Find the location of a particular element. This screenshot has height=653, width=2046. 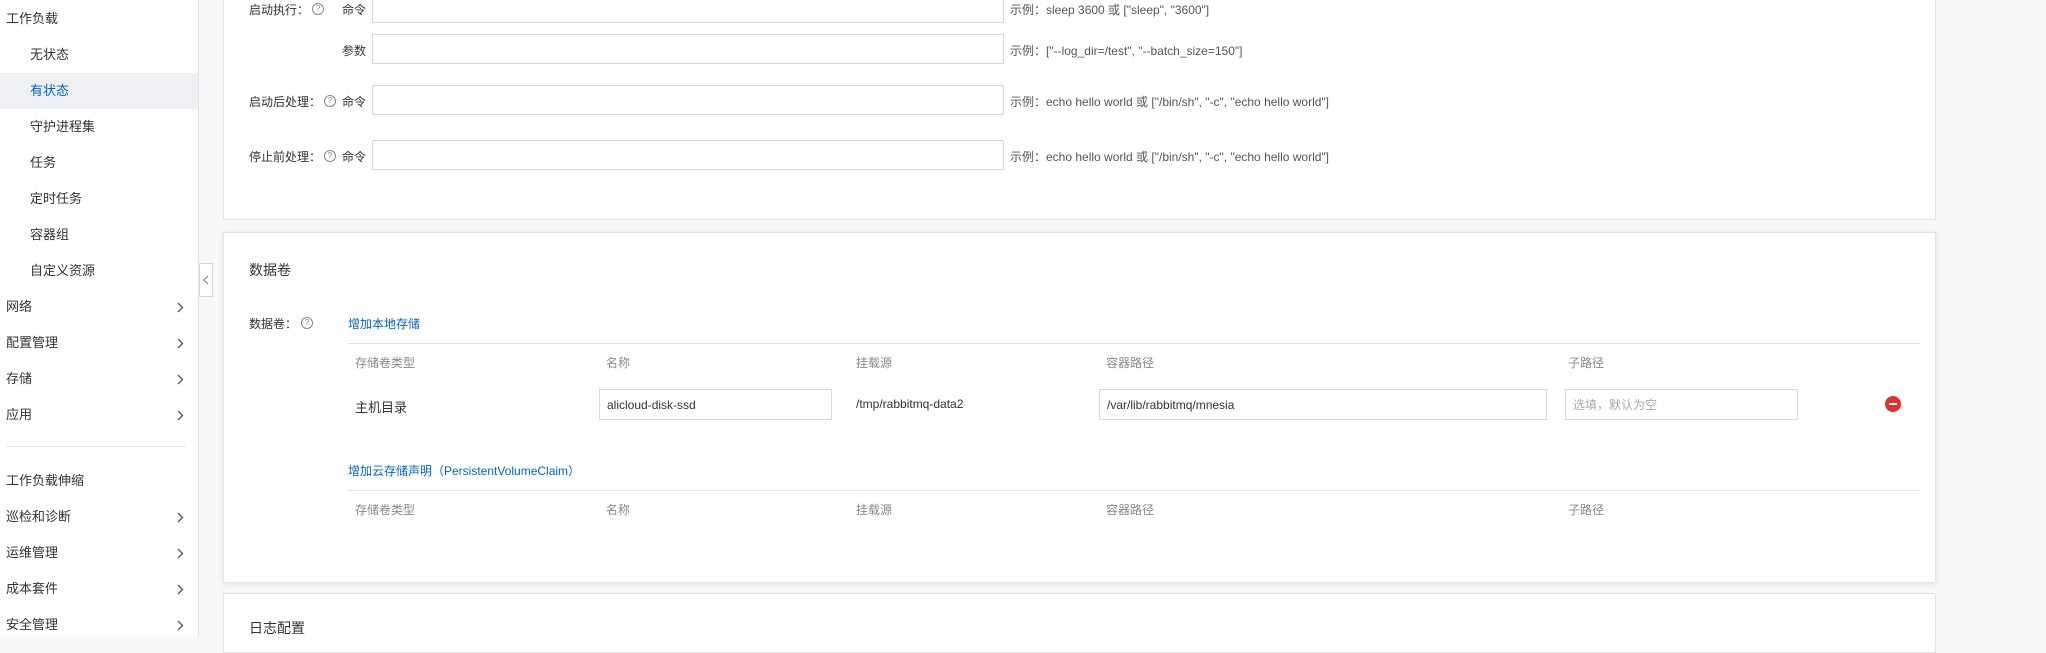

startup-args-input is located at coordinates (688, 49).